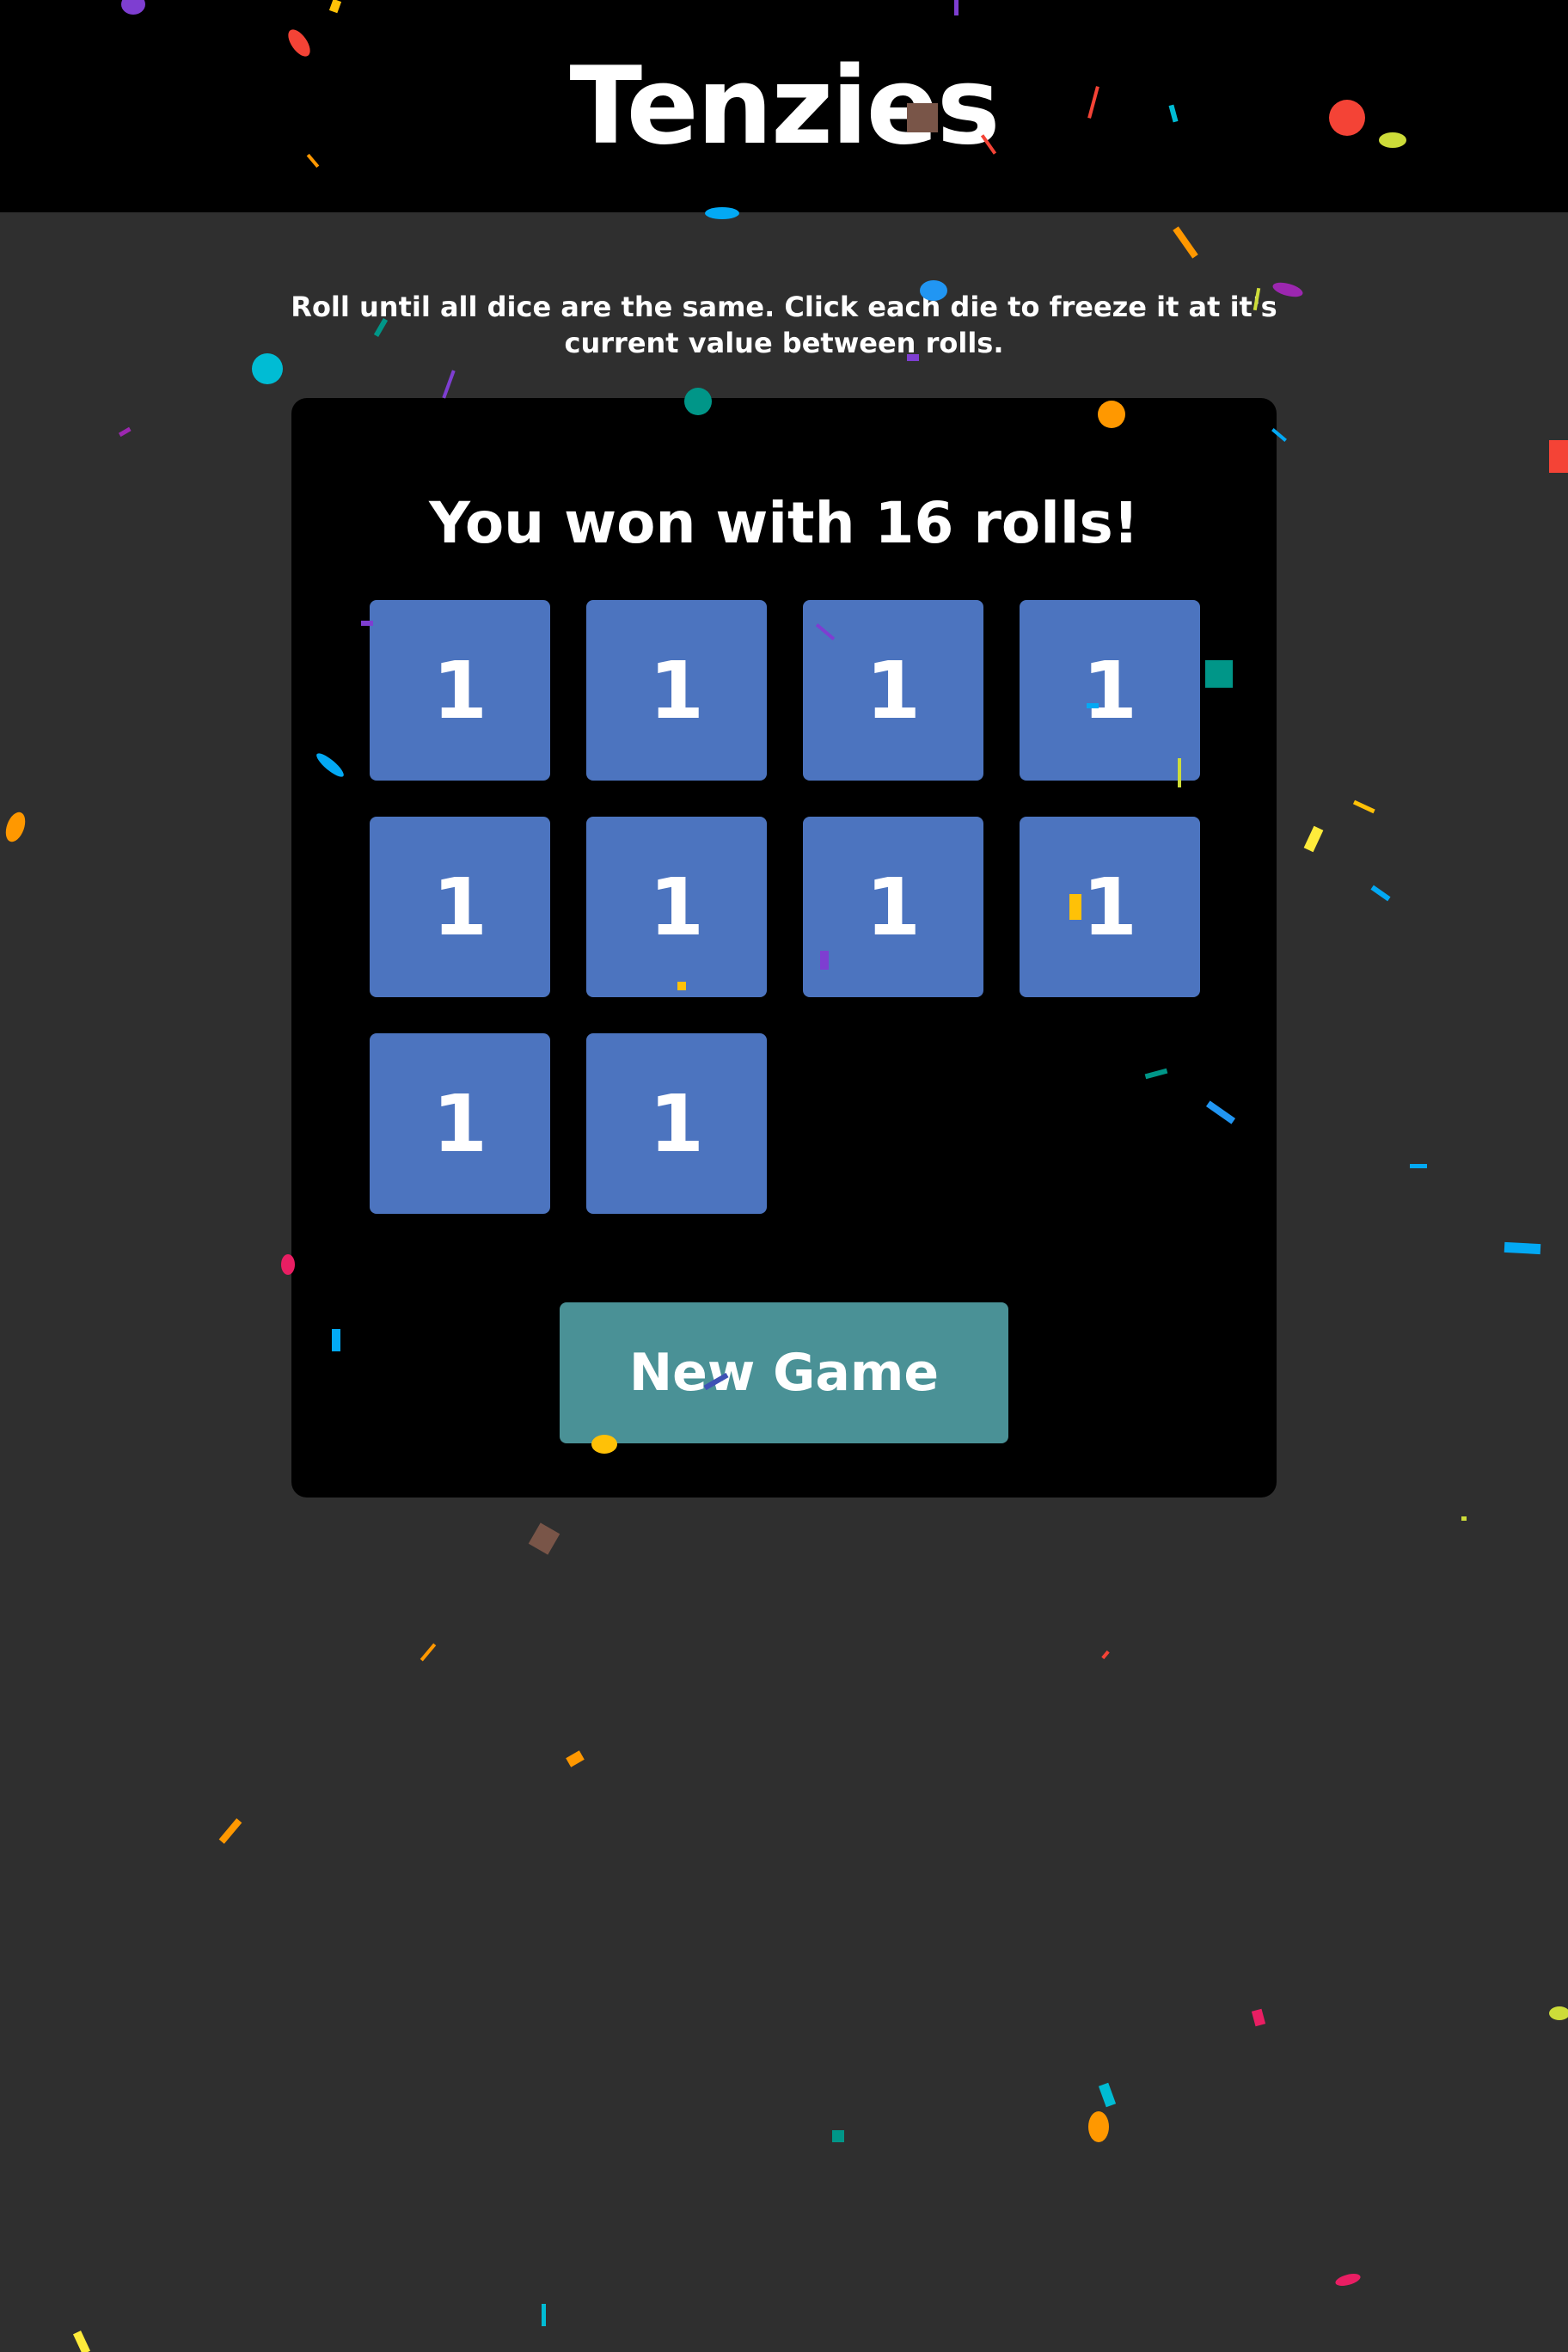 This screenshot has height=2352, width=1568. I want to click on app-title: Tenzies, so click(784, 106).